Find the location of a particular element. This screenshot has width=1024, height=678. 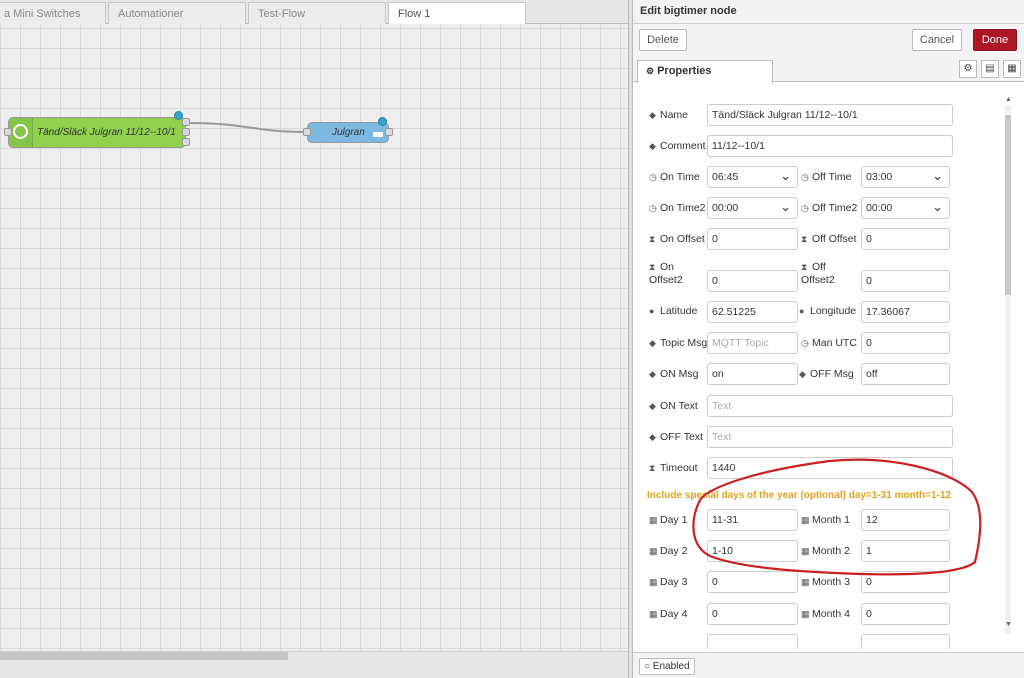

month2-label: ▦Month 2 is located at coordinates (825, 551).